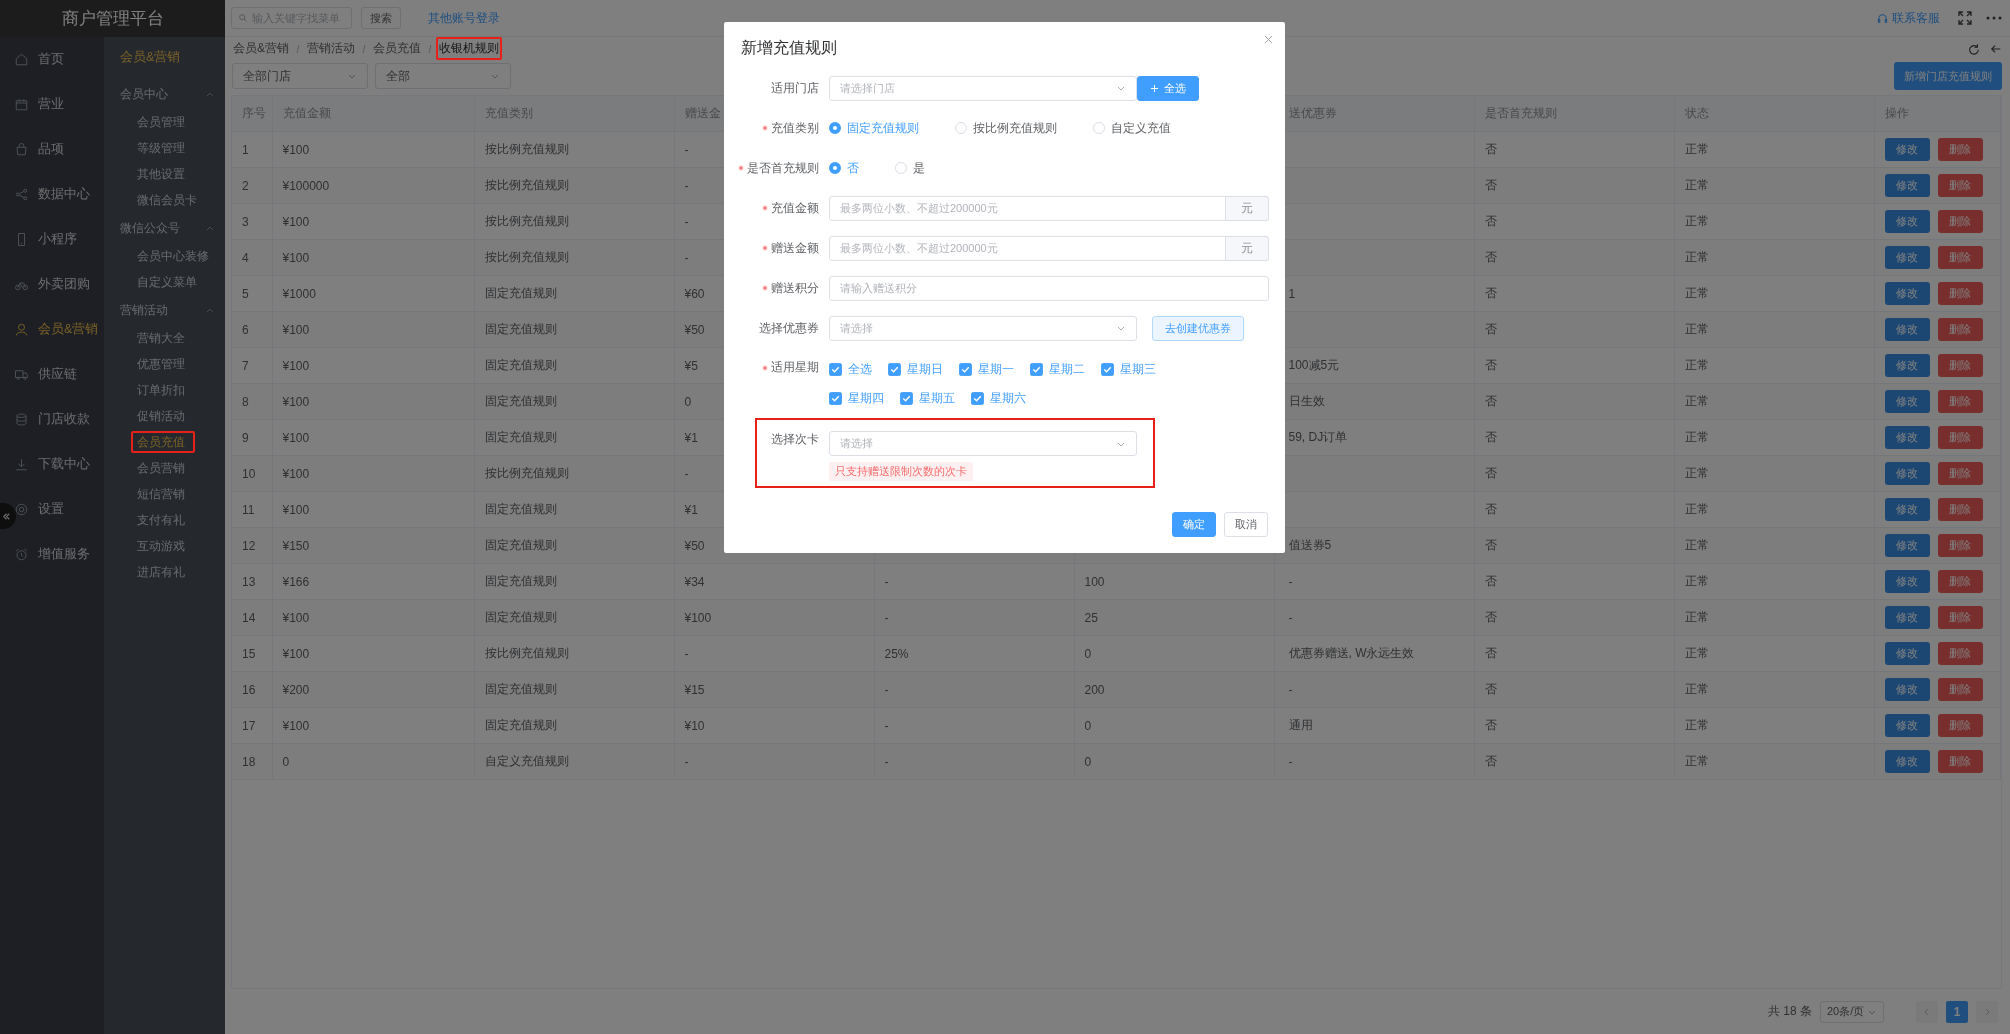  I want to click on radio-option: 是, so click(910, 168).